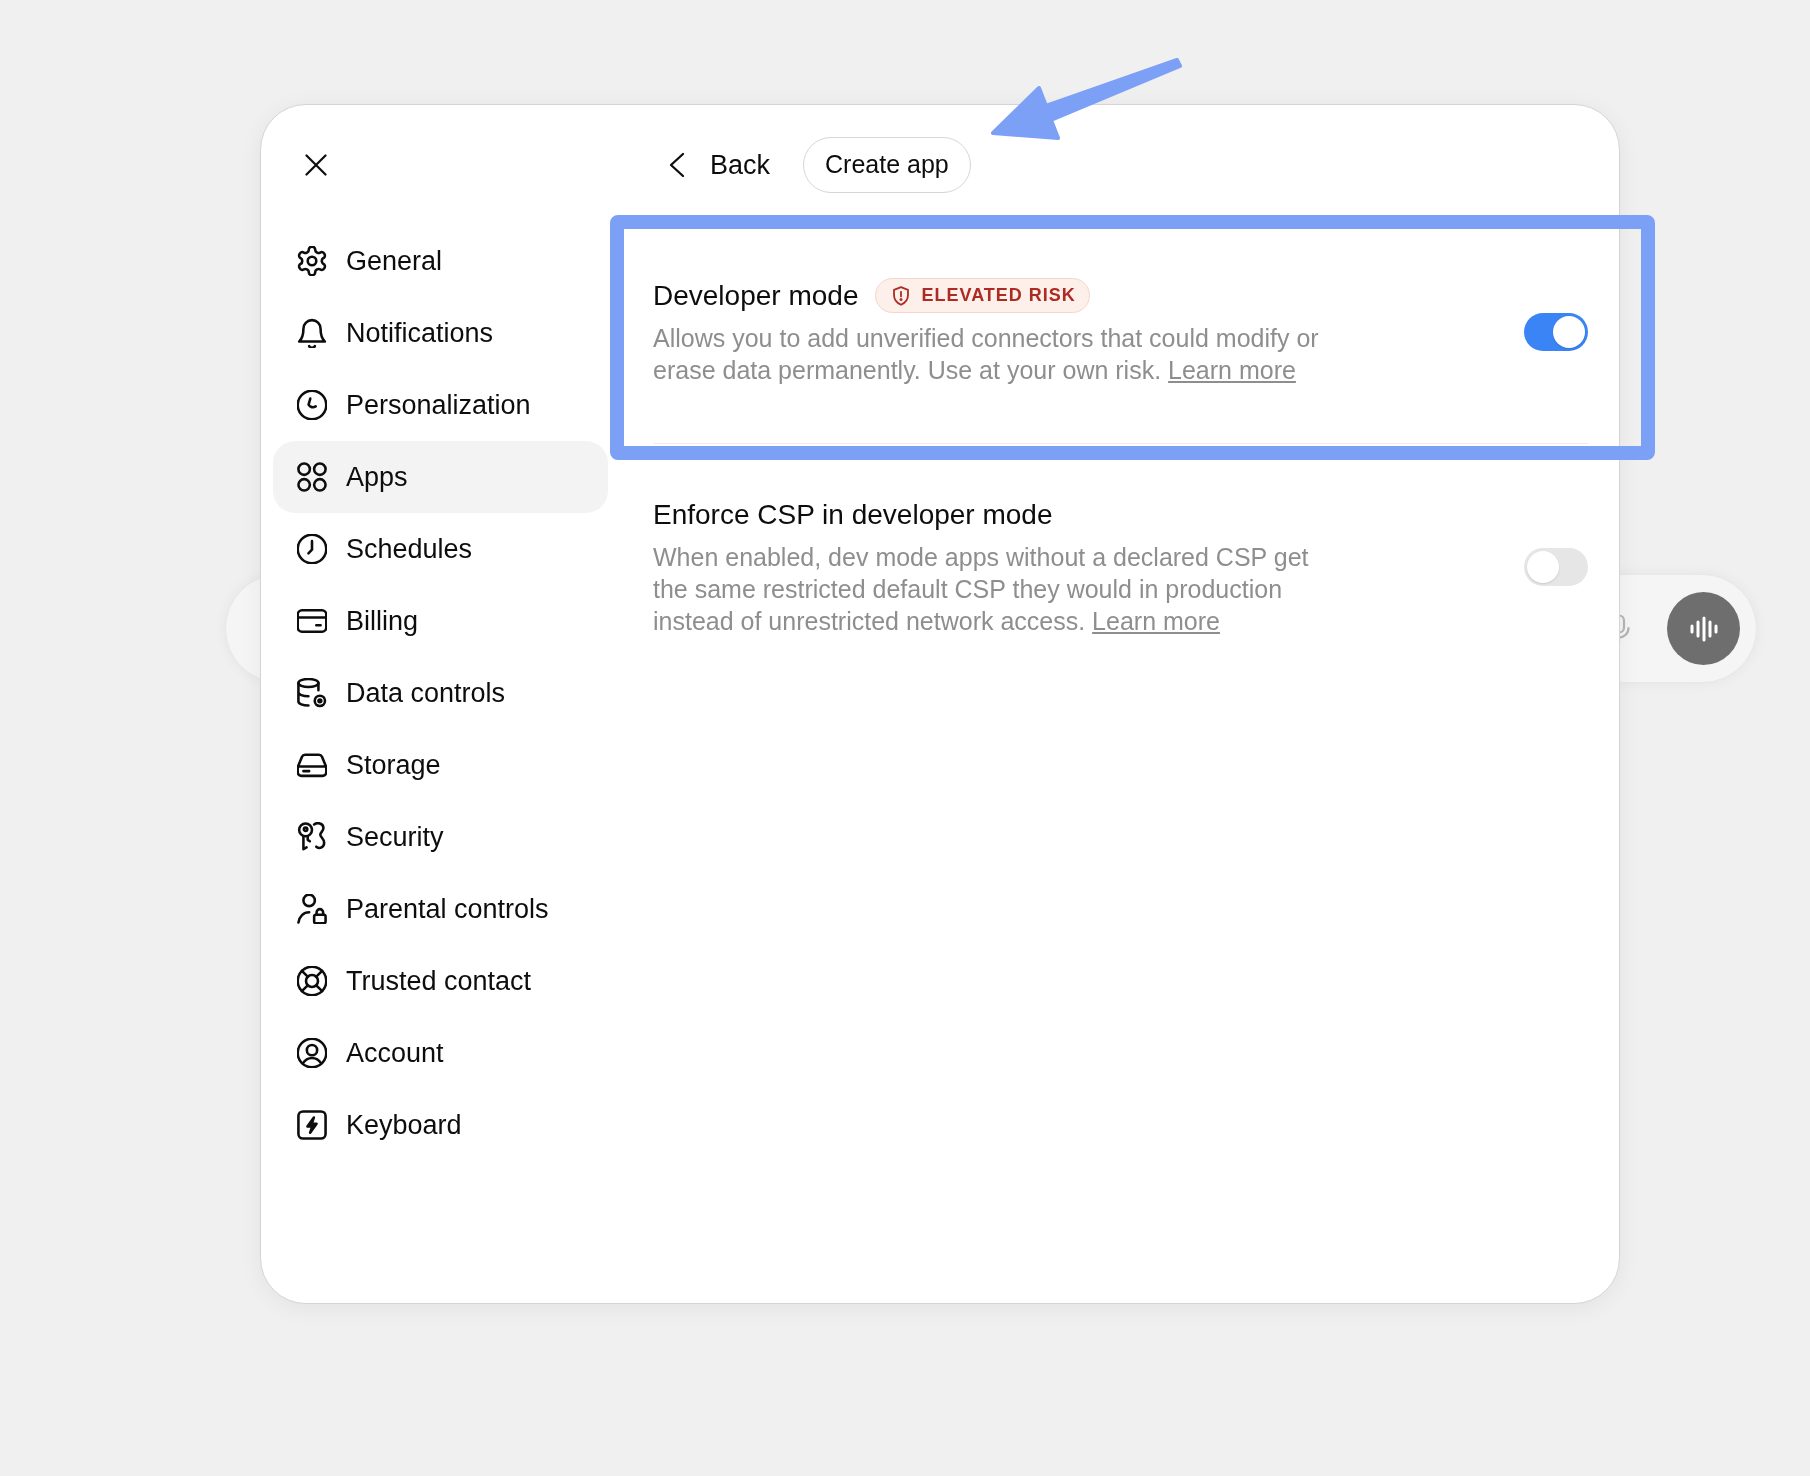  What do you see at coordinates (312, 981) in the screenshot?
I see `lifebuoy-icon` at bounding box center [312, 981].